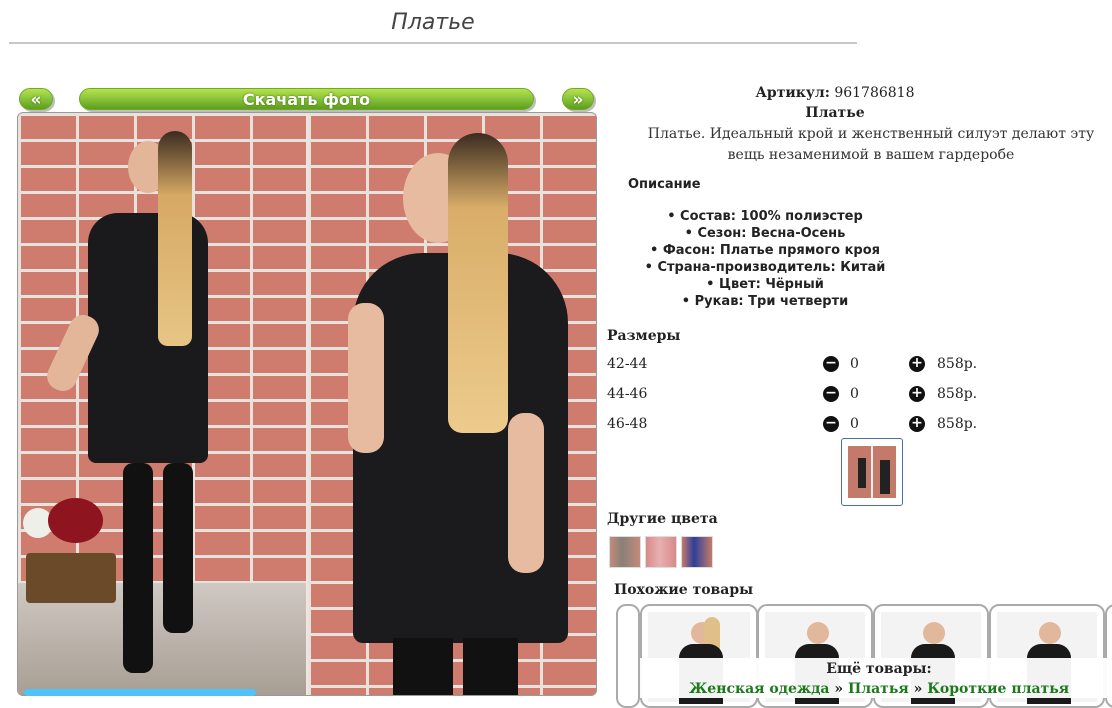  I want to click on title-divider, so click(433, 43).